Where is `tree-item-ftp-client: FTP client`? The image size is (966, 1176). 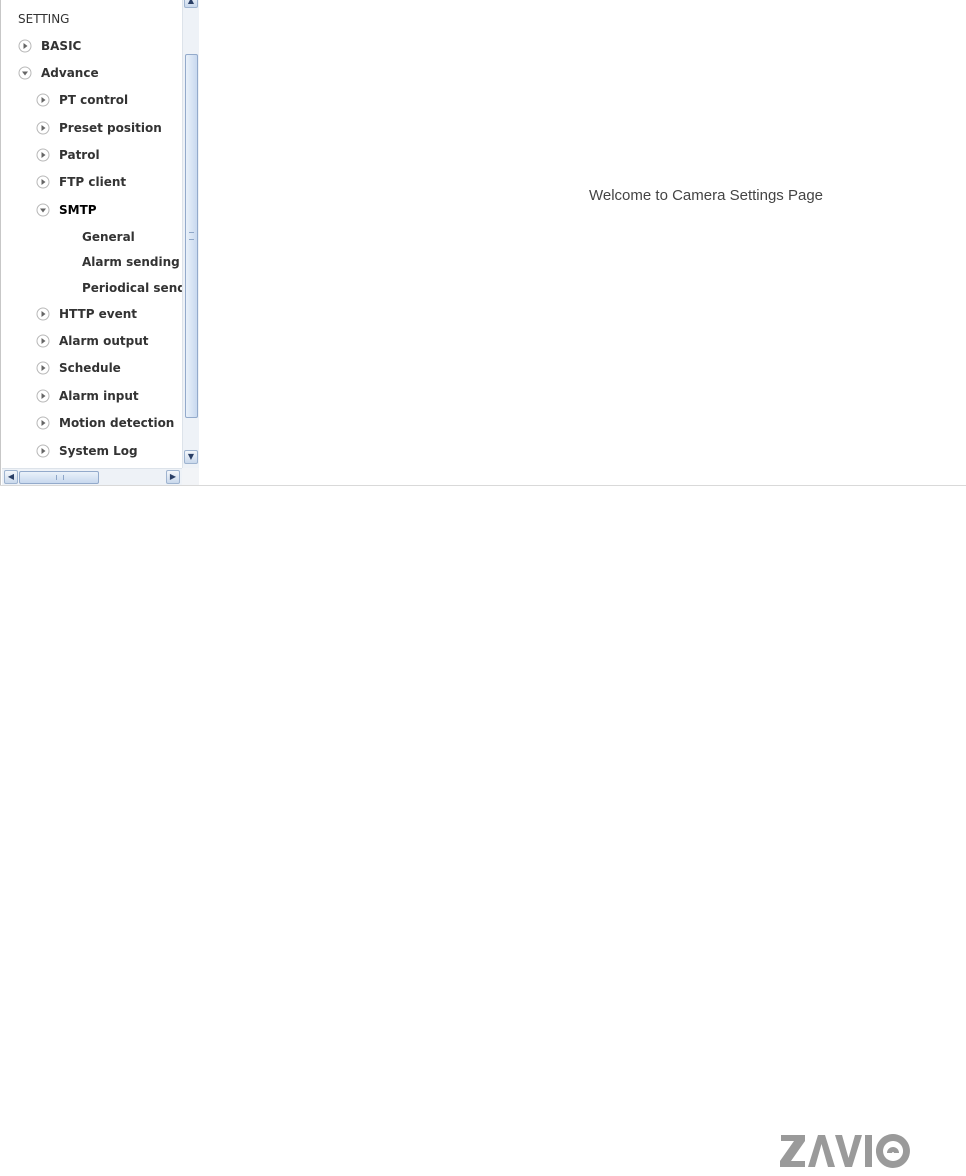
tree-item-ftp-client: FTP client is located at coordinates (81, 182).